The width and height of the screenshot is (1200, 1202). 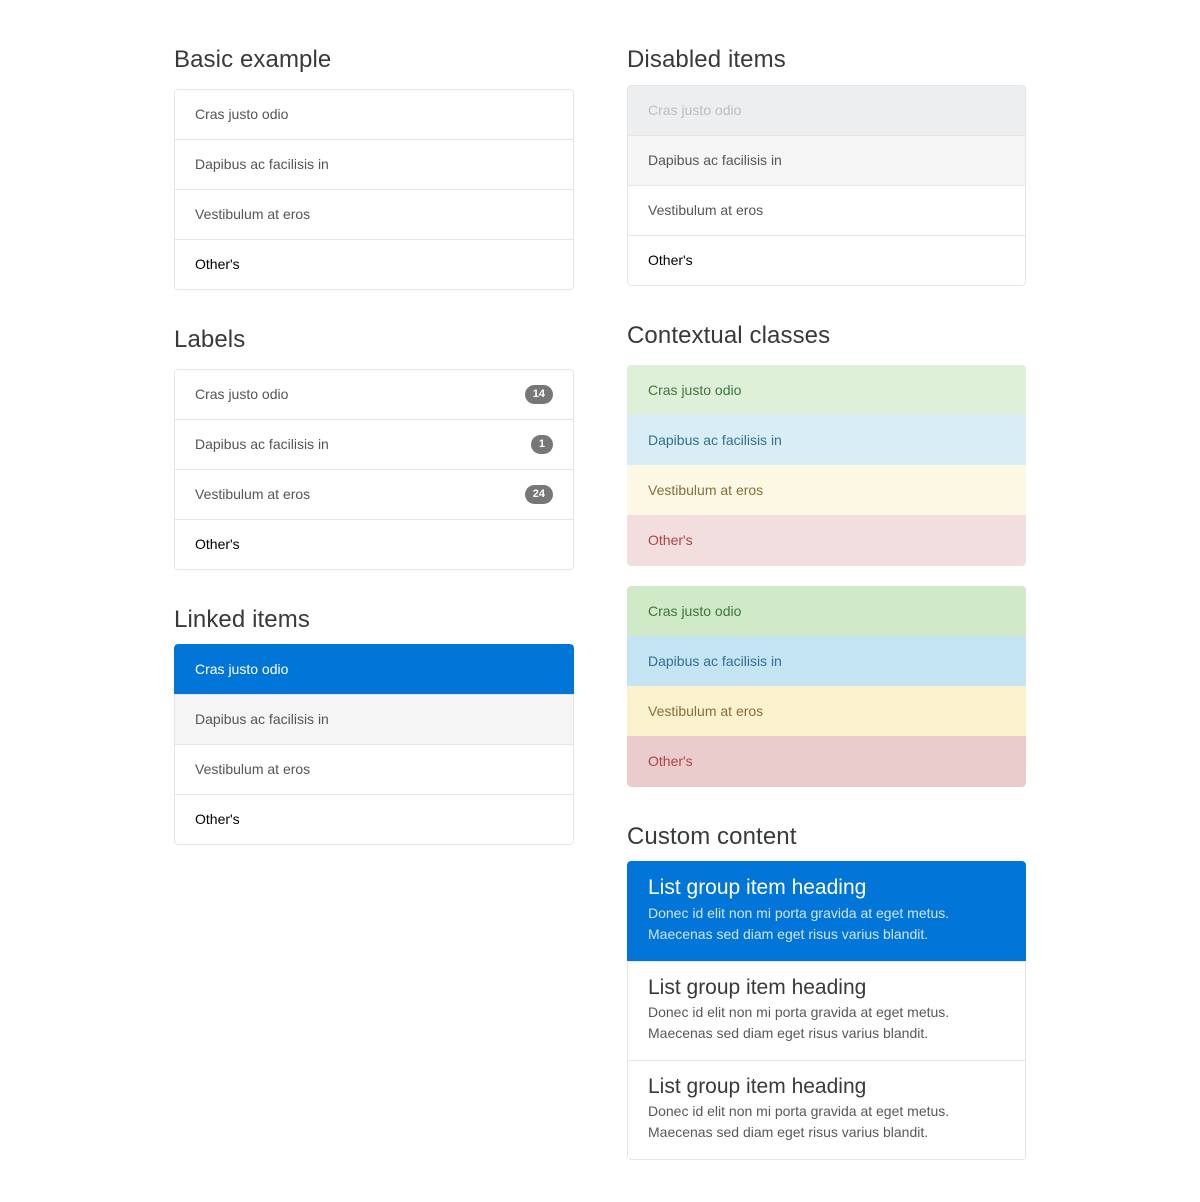 What do you see at coordinates (242, 619) in the screenshot?
I see `page-title-linked-items: Linked items` at bounding box center [242, 619].